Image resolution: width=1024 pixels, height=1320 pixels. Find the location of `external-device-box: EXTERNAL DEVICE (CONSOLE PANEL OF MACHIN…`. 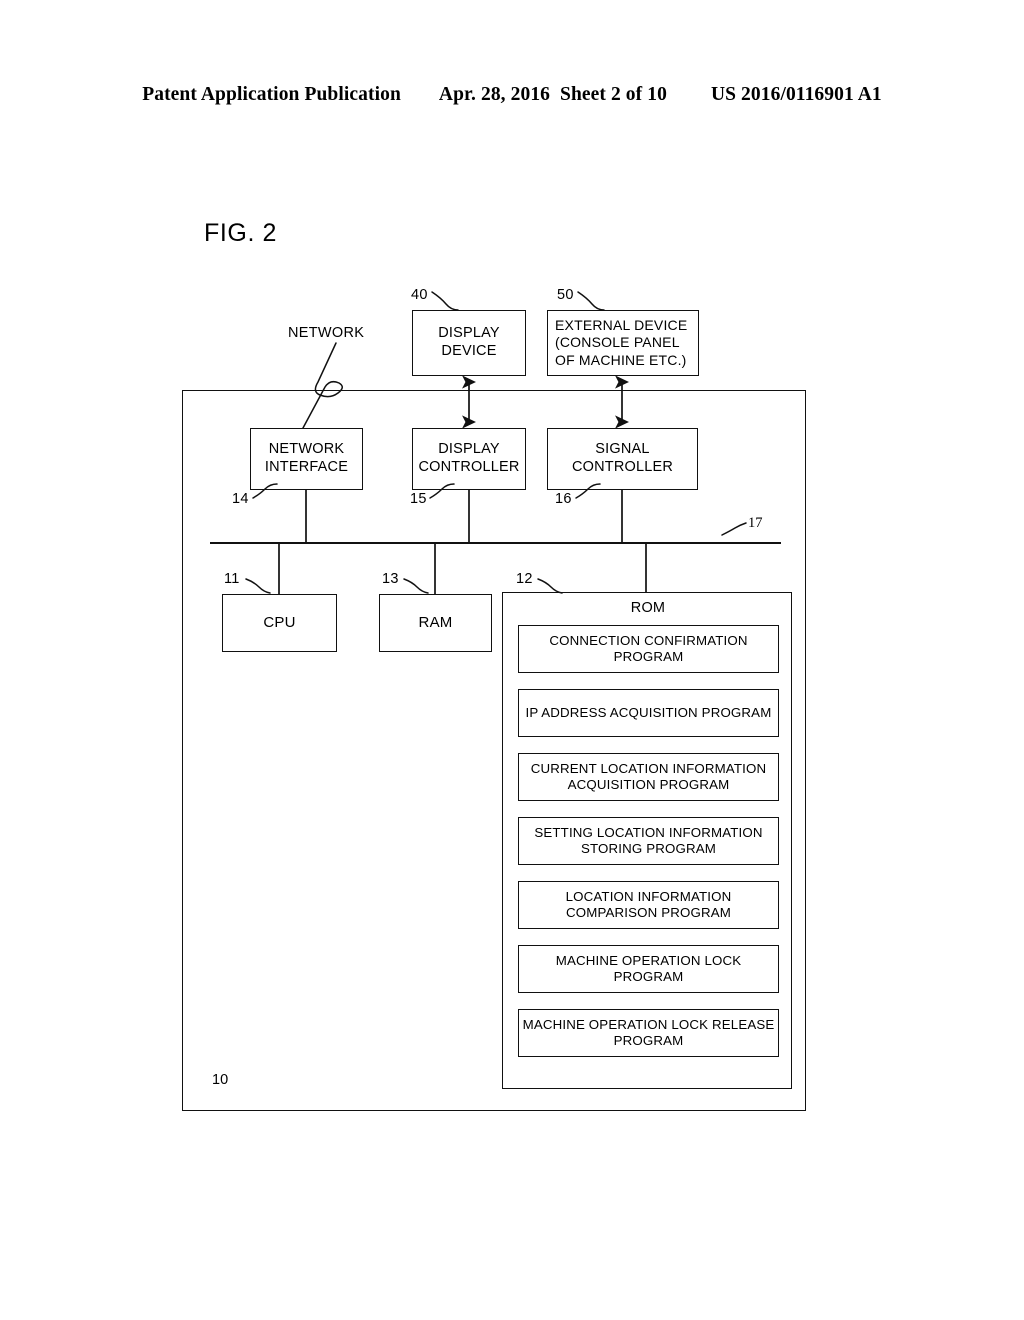

external-device-box: EXTERNAL DEVICE (CONSOLE PANEL OF MACHIN… is located at coordinates (623, 343).